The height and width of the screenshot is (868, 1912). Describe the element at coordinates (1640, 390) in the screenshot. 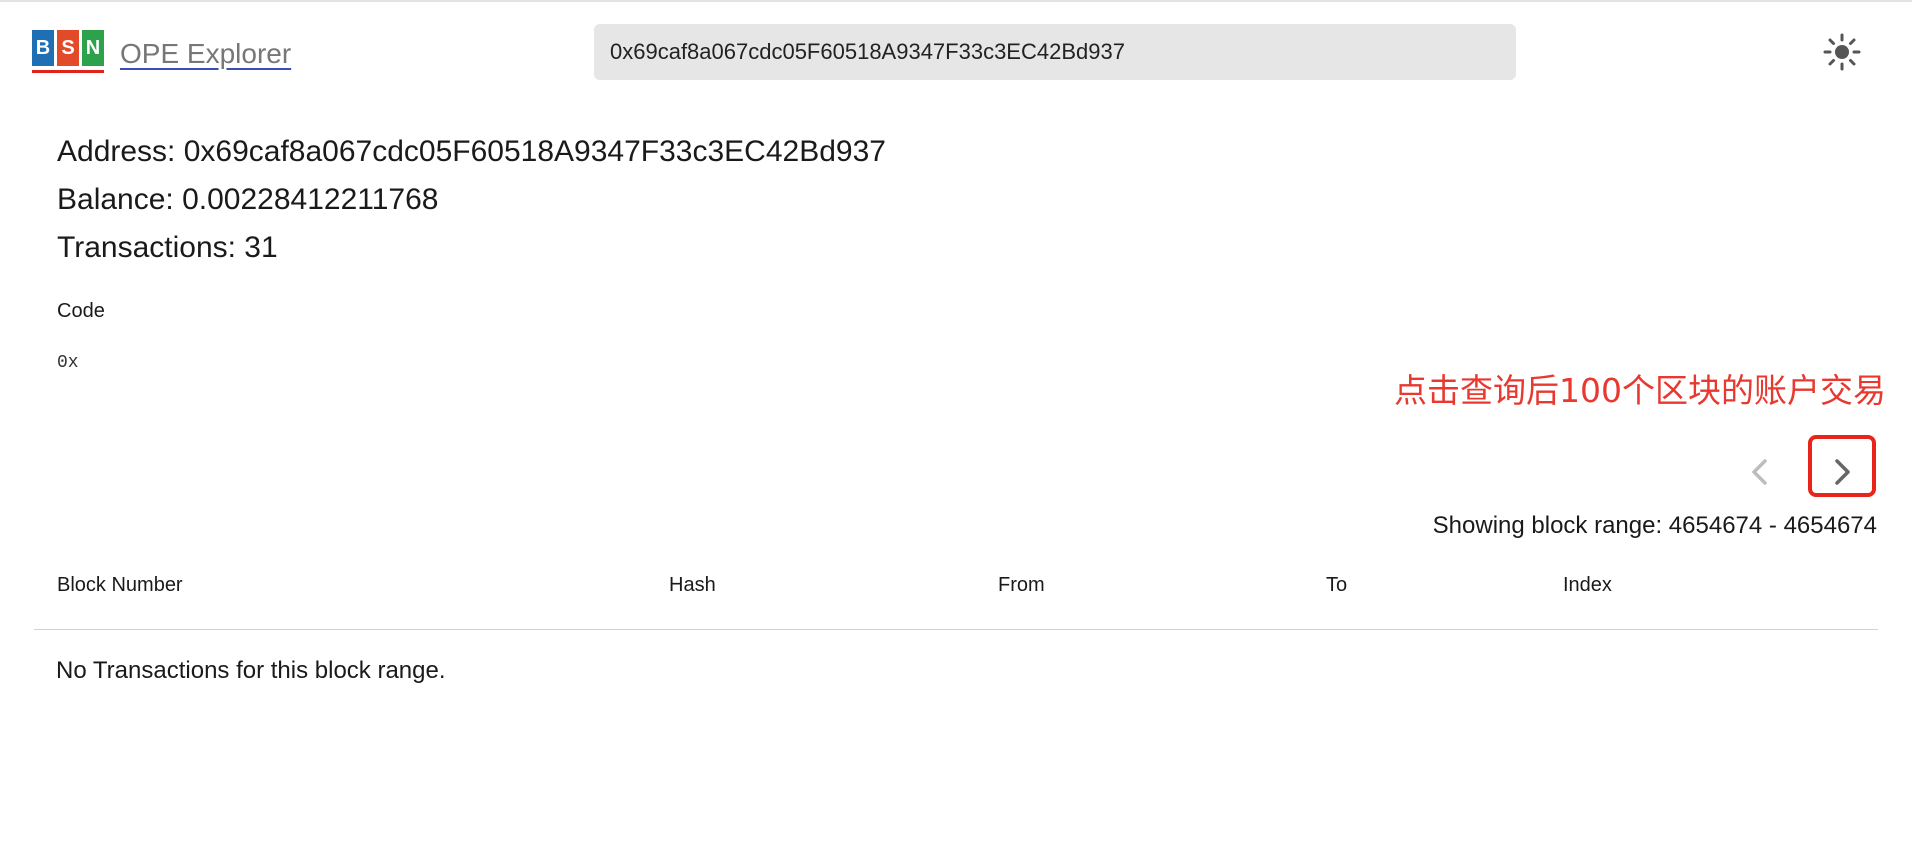

I see `annotation-text: 点击查询后100个区块的账户交易` at that location.